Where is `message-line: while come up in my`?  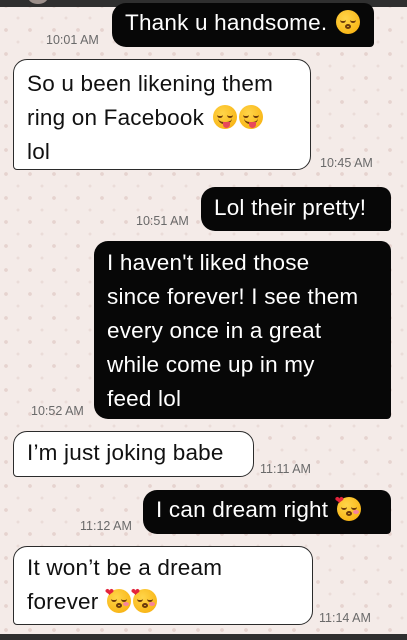 message-line: while come up in my is located at coordinates (211, 364).